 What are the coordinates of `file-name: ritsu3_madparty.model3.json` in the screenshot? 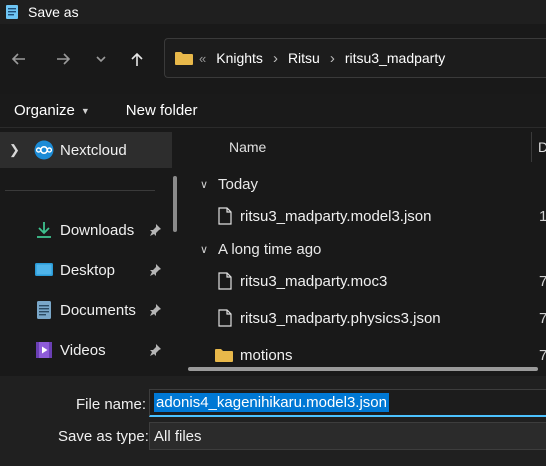 It's located at (336, 216).